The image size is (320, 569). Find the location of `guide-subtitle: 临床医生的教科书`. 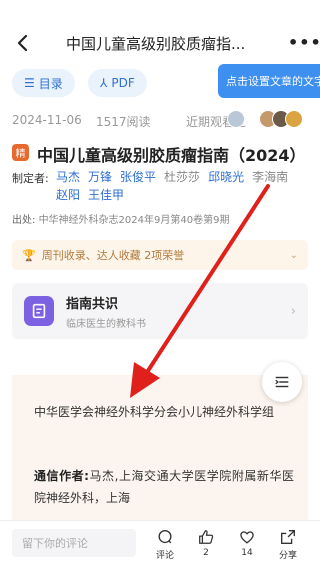

guide-subtitle: 临床医生的教科书 is located at coordinates (106, 324).